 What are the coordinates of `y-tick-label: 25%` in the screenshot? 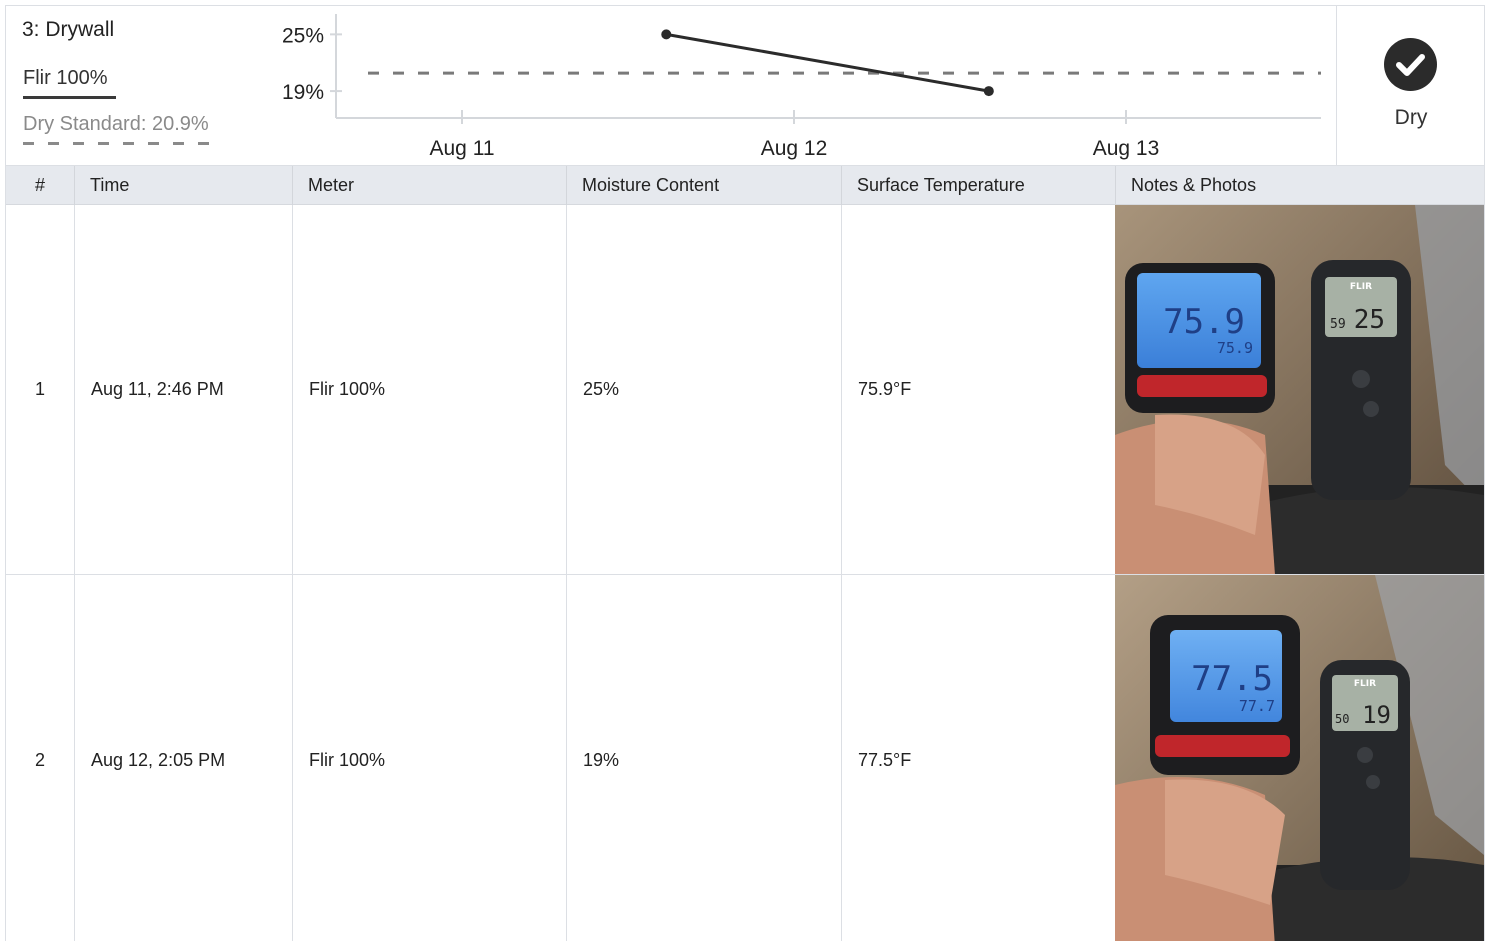 It's located at (303, 35).